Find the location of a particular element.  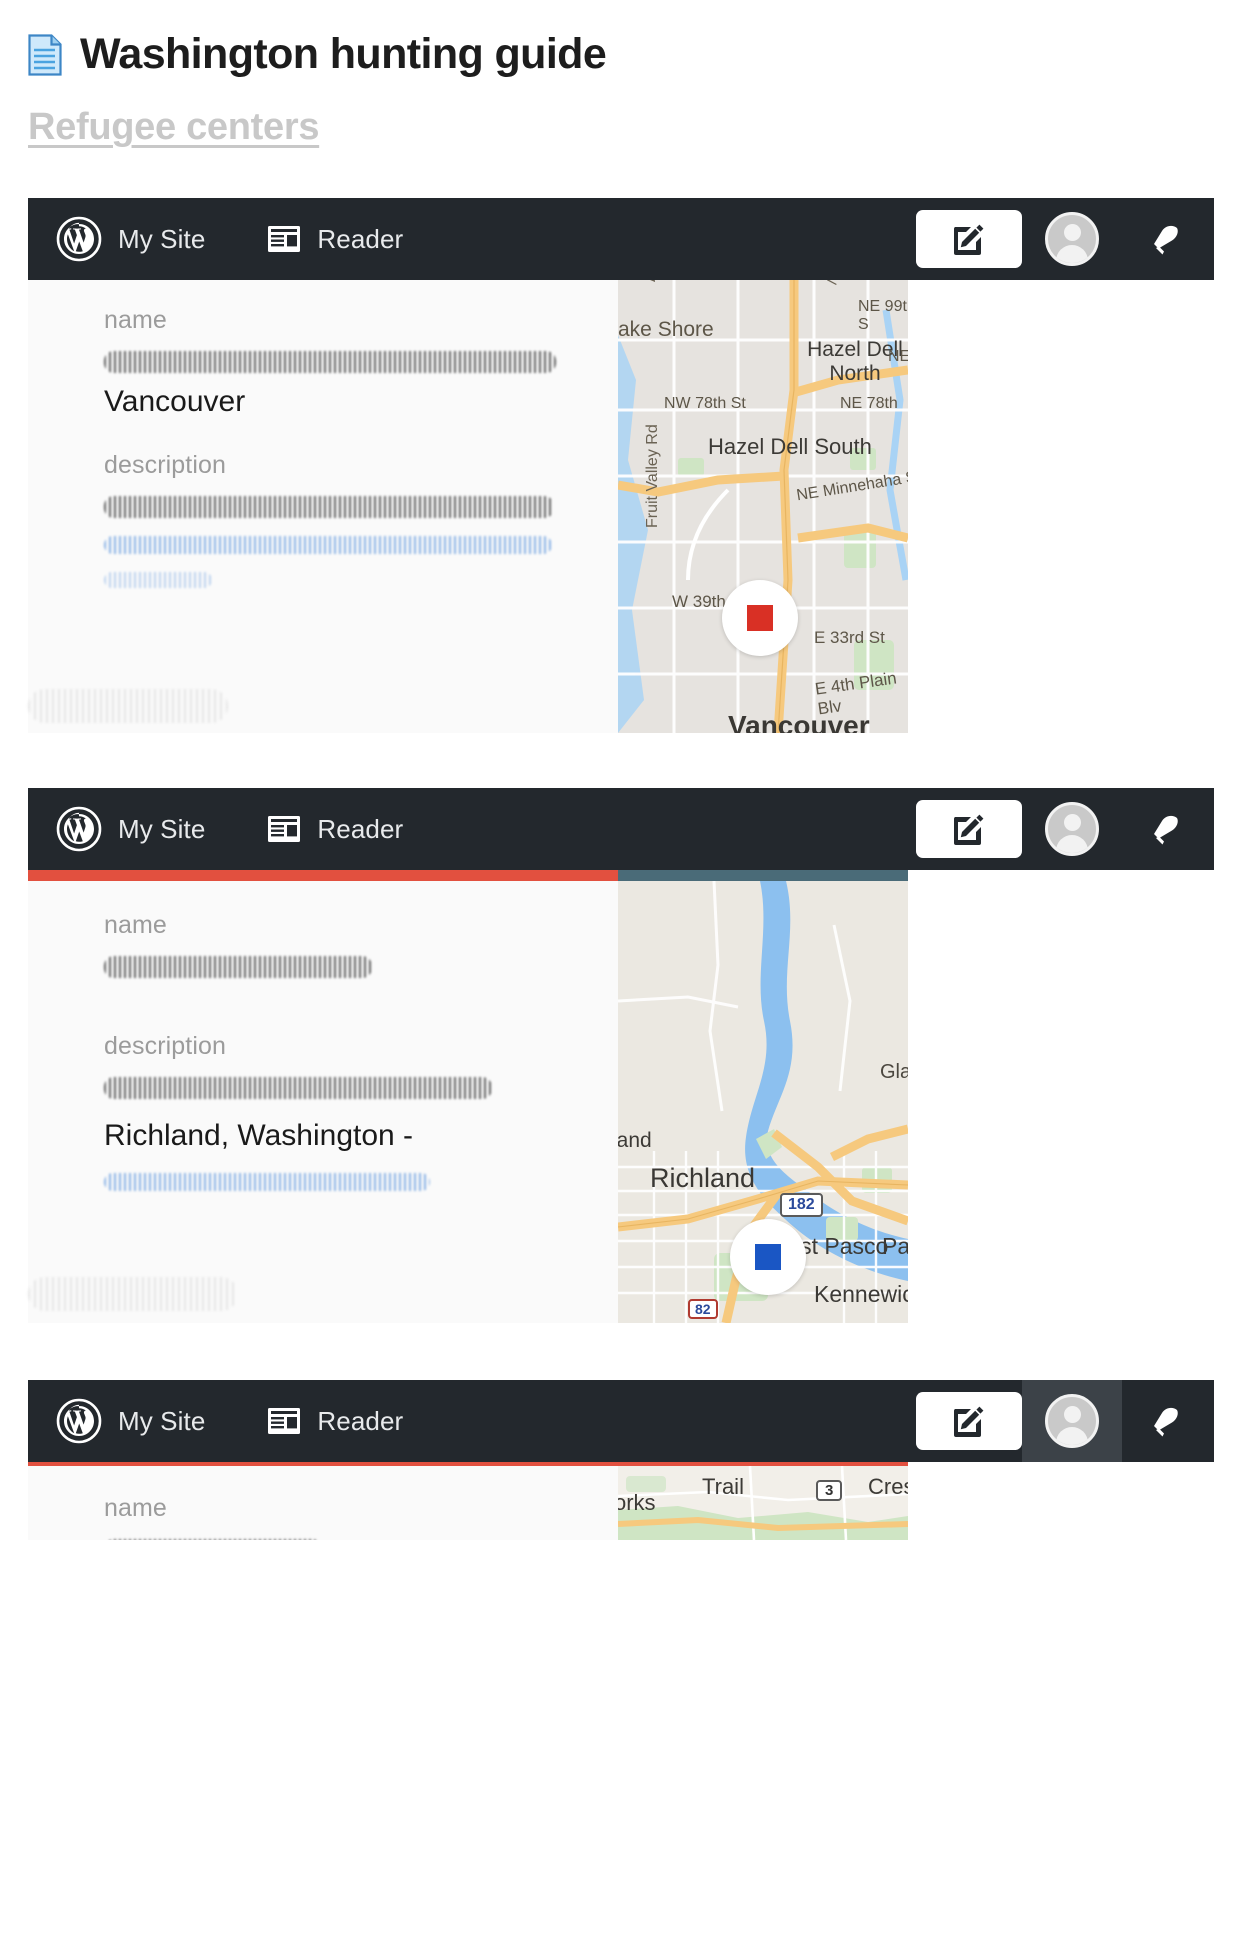

accent-bar-right is located at coordinates (763, 875).